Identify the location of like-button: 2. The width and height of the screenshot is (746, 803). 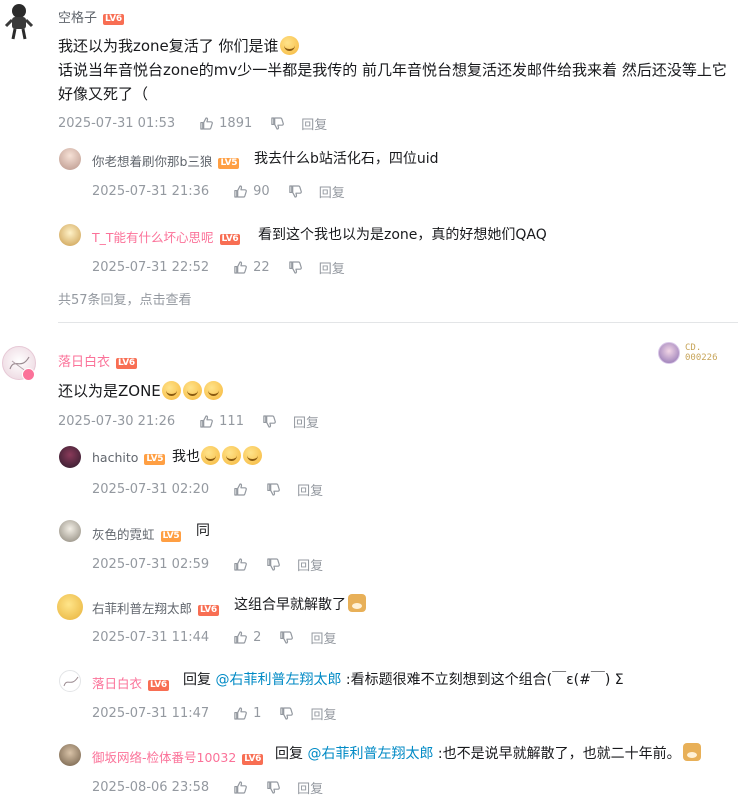
(247, 637).